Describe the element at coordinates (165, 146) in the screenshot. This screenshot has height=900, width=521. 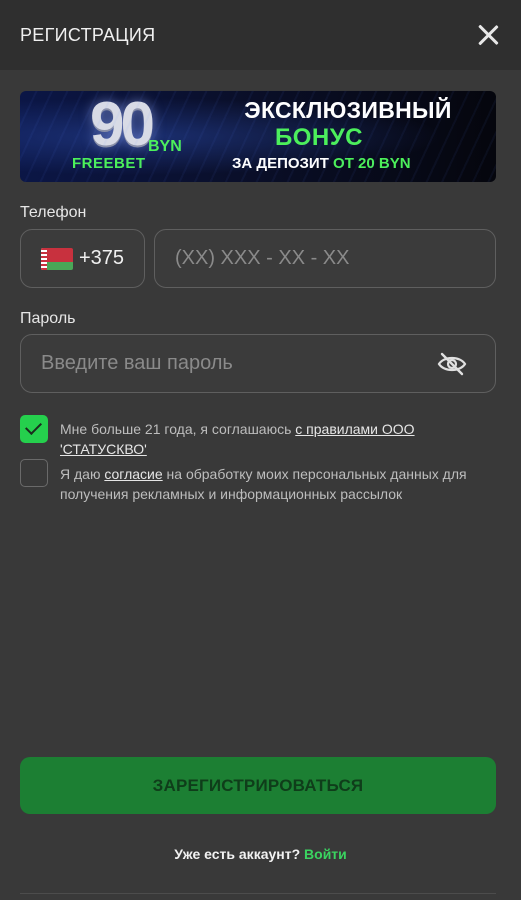
I see `banner-currency: BYN` at that location.